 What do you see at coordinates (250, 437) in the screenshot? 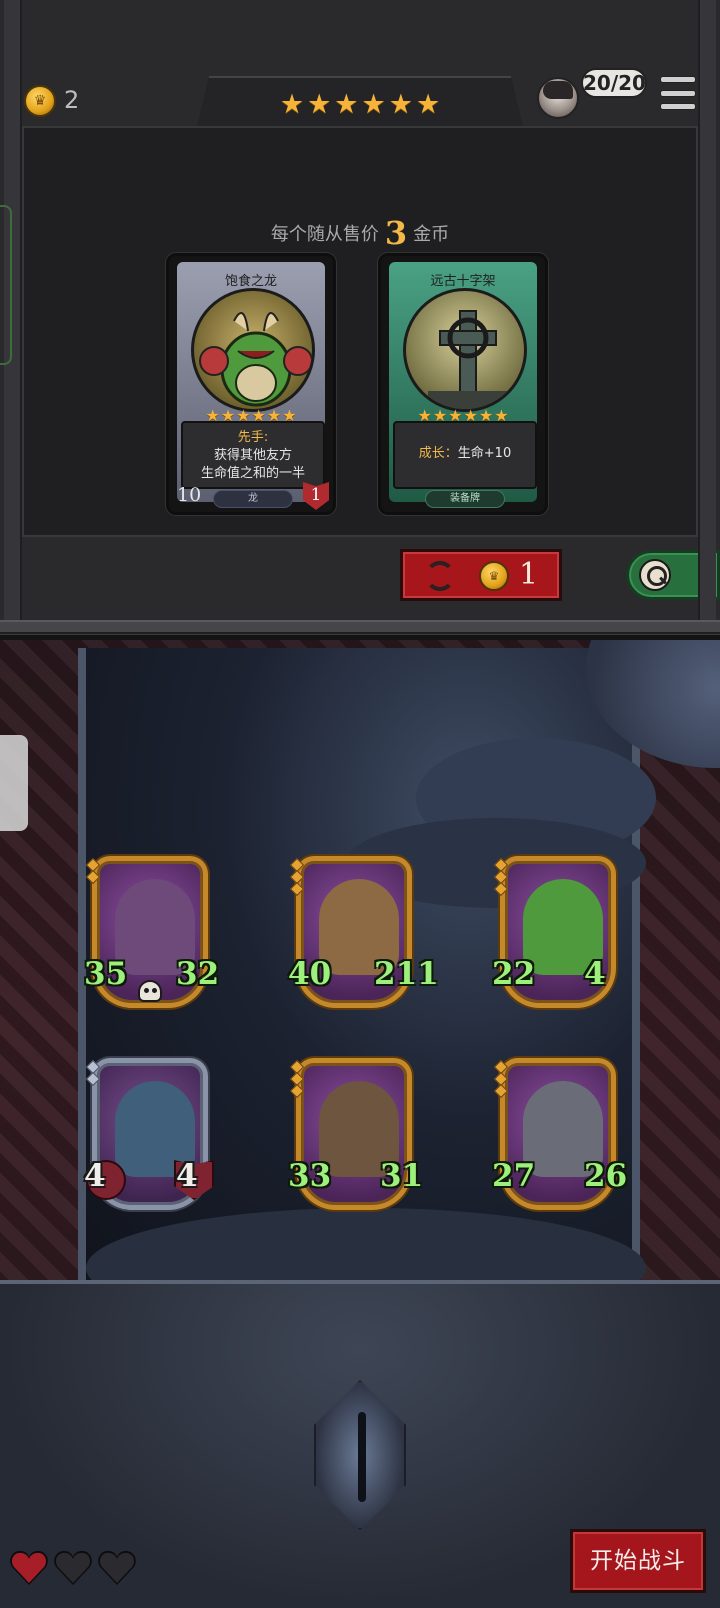
I see `card-keyword: 先手` at bounding box center [250, 437].